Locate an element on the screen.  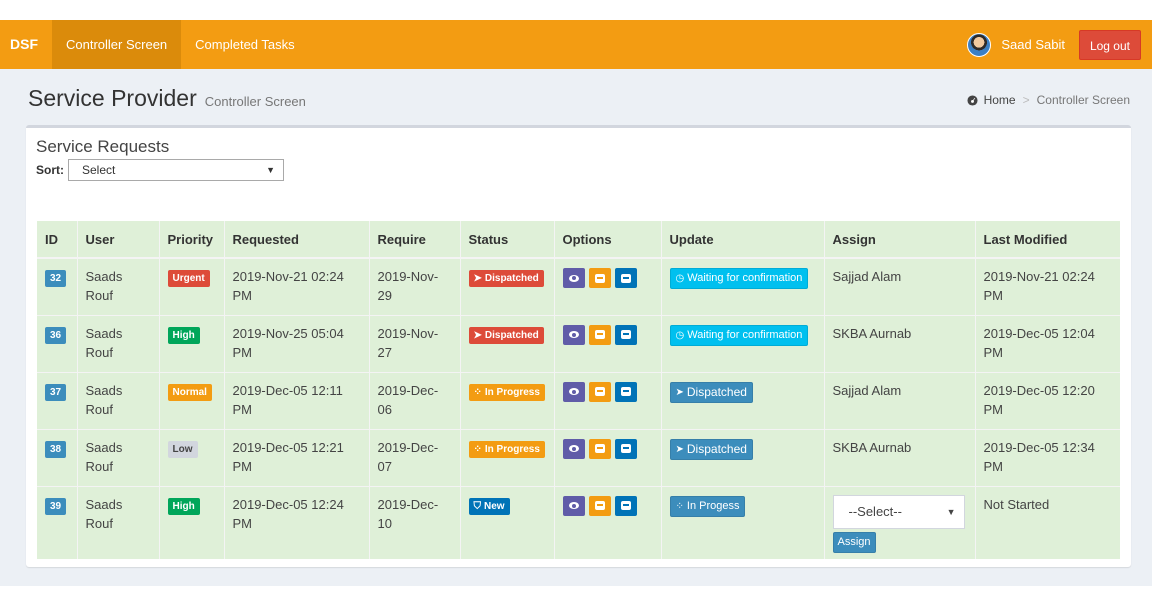
col-header-update: Update is located at coordinates (742, 240).